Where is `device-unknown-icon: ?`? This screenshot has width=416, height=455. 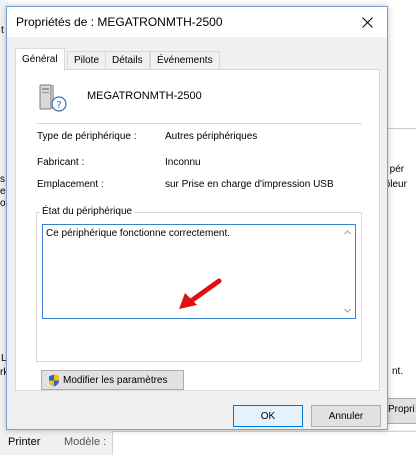
device-unknown-icon: ? is located at coordinates (53, 98).